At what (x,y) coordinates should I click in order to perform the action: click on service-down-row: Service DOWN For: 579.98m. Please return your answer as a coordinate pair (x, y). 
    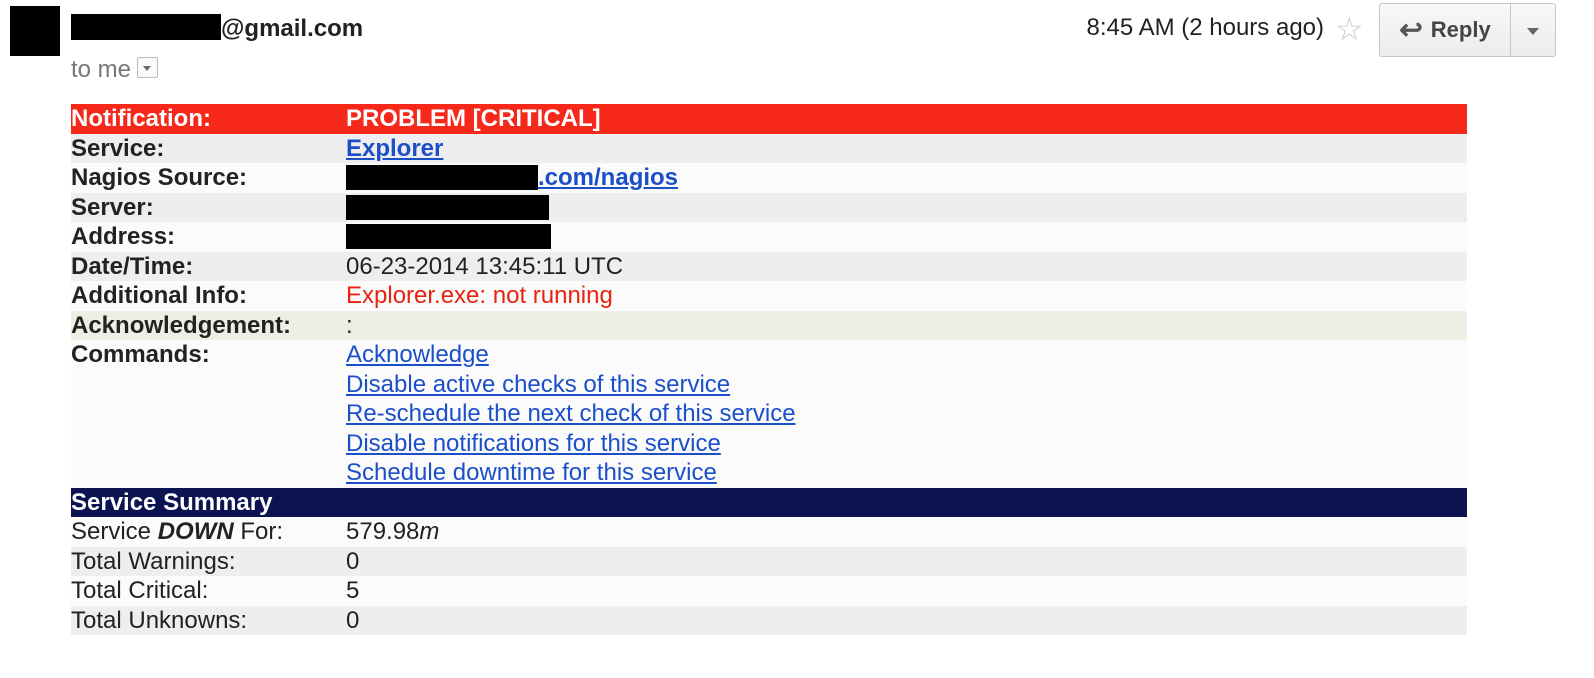
    Looking at the image, I should click on (769, 532).